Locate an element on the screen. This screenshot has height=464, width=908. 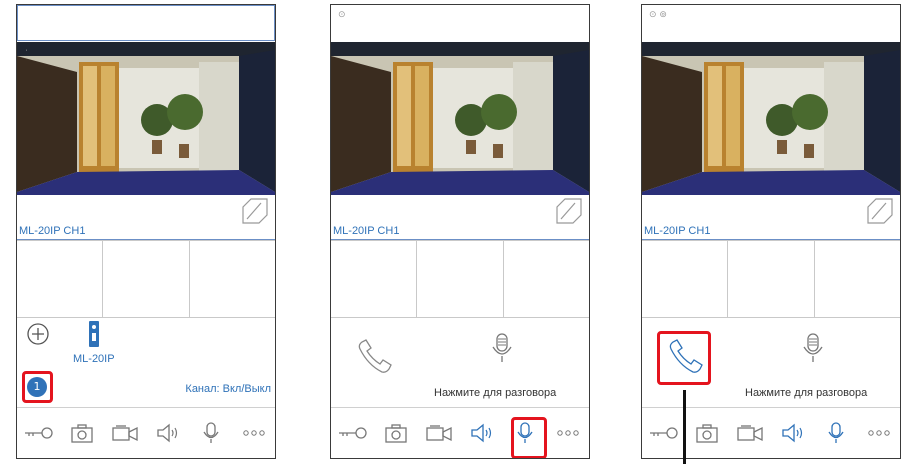
status-icons: ⊙ is located at coordinates (342, 15).